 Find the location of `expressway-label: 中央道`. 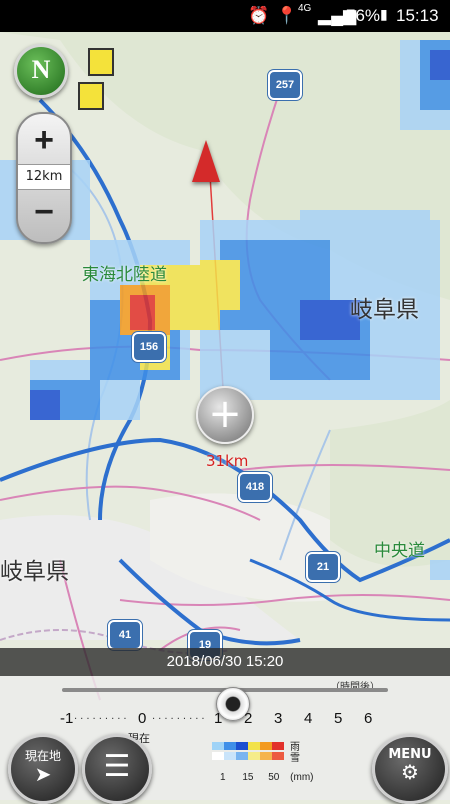

expressway-label: 中央道 is located at coordinates (399, 551).